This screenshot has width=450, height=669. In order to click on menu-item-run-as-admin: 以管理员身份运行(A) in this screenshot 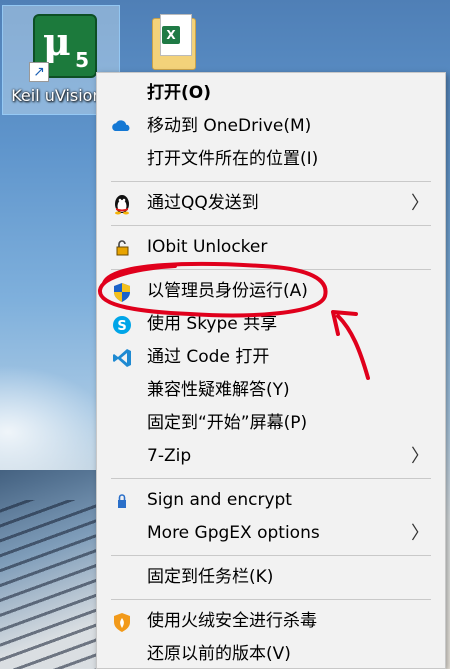, I will do `click(271, 291)`.